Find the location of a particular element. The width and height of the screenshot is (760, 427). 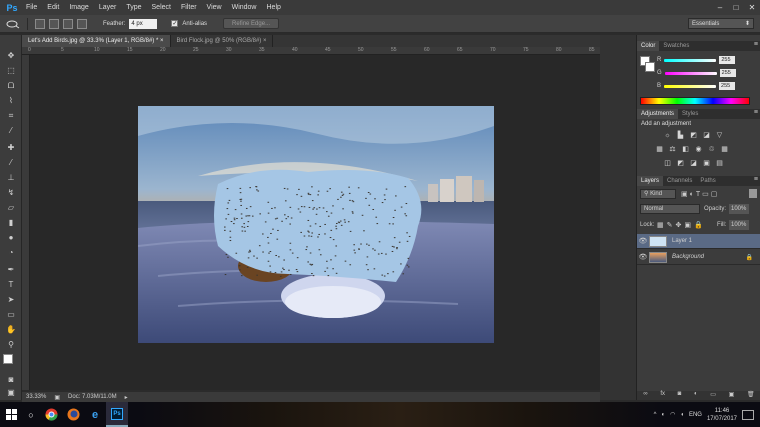

menu-edit: Edit is located at coordinates (53, 7).